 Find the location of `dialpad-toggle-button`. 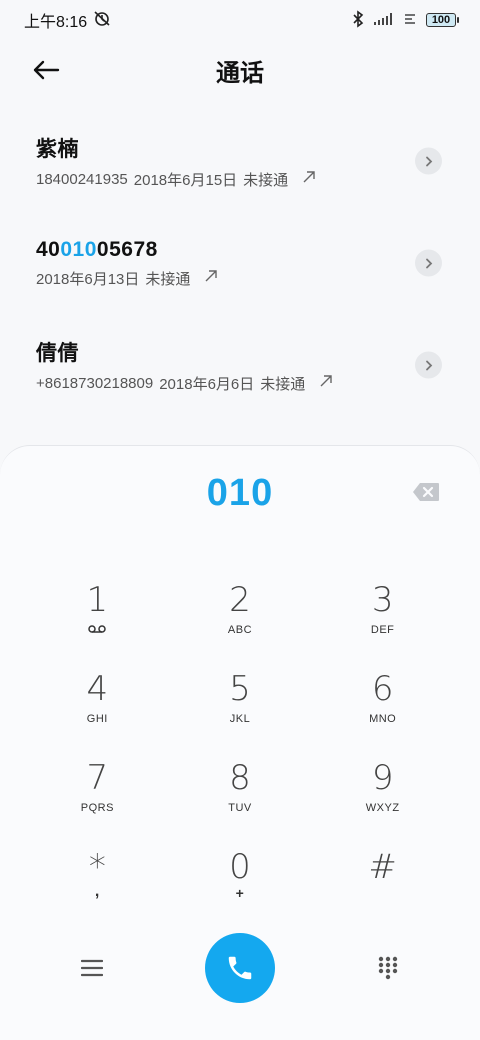

dialpad-toggle-button is located at coordinates (388, 968).